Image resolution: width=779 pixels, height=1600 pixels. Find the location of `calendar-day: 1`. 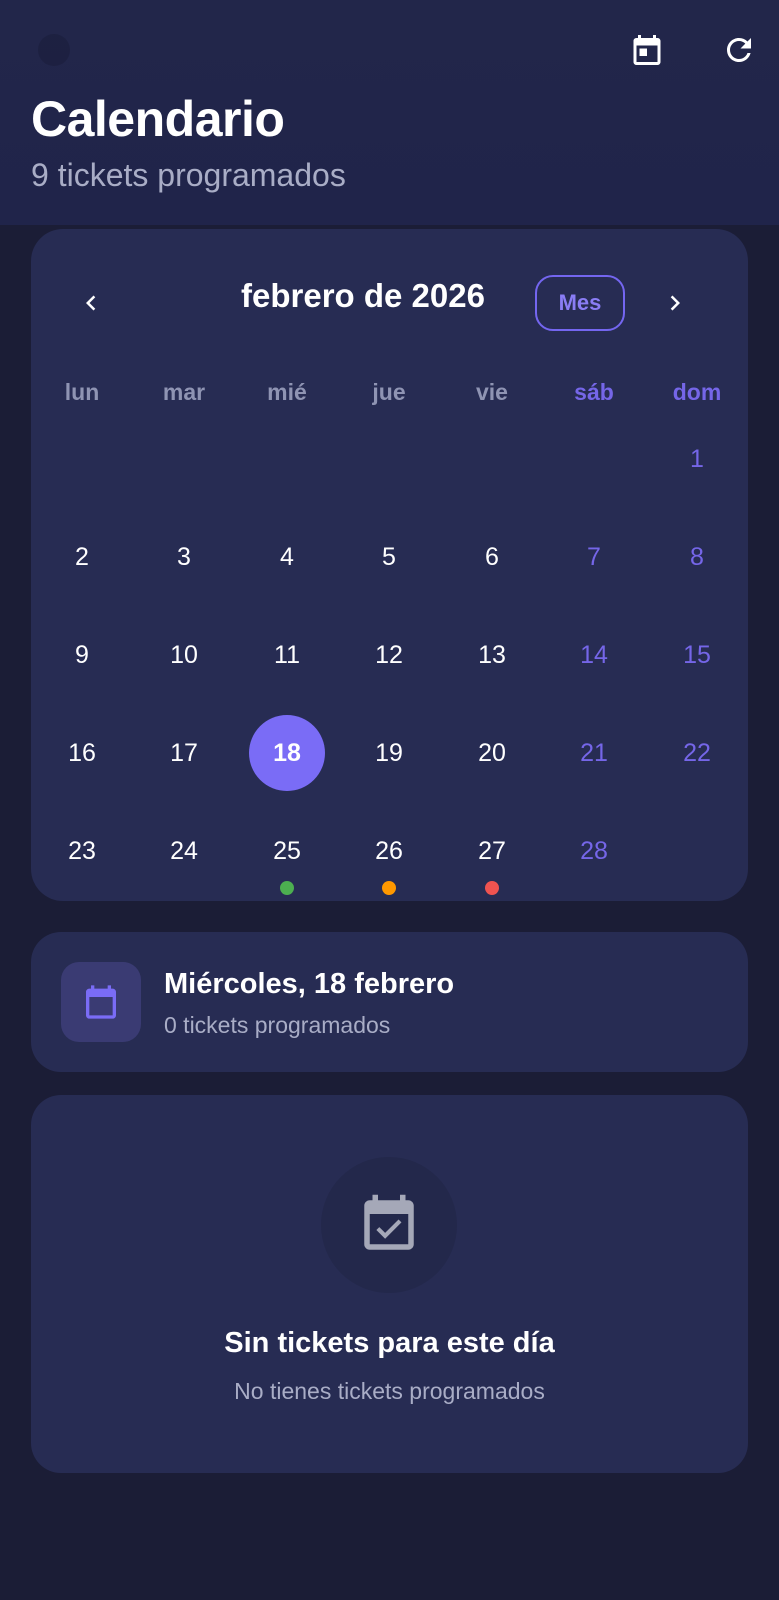

calendar-day: 1 is located at coordinates (697, 459).